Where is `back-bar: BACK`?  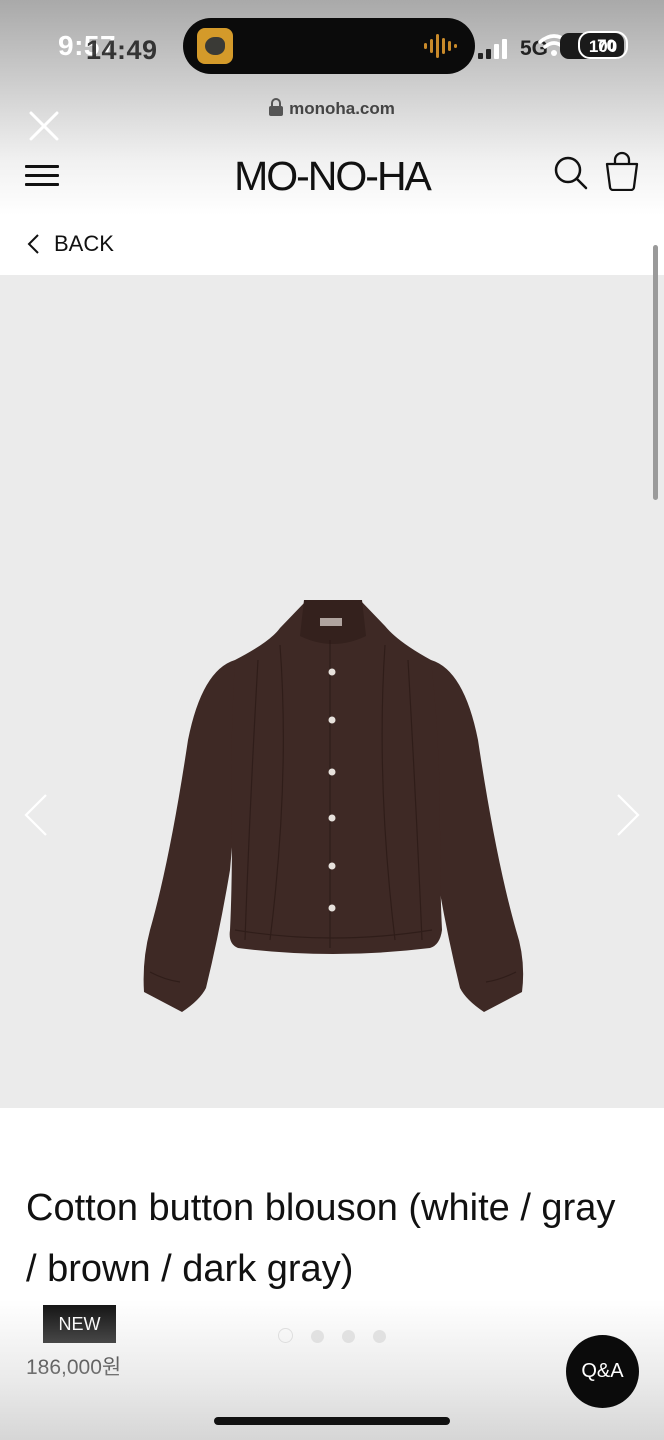
back-bar: BACK is located at coordinates (332, 245).